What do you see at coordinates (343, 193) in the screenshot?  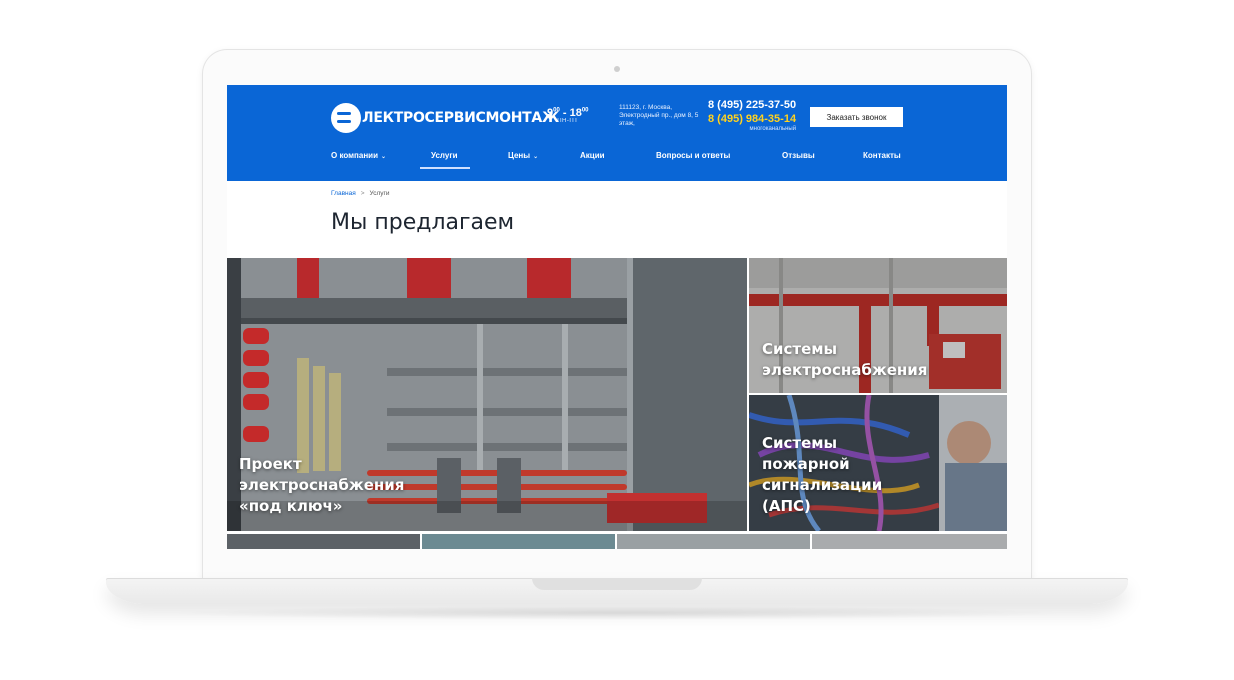 I see `breadcrumb-home-link: Главная` at bounding box center [343, 193].